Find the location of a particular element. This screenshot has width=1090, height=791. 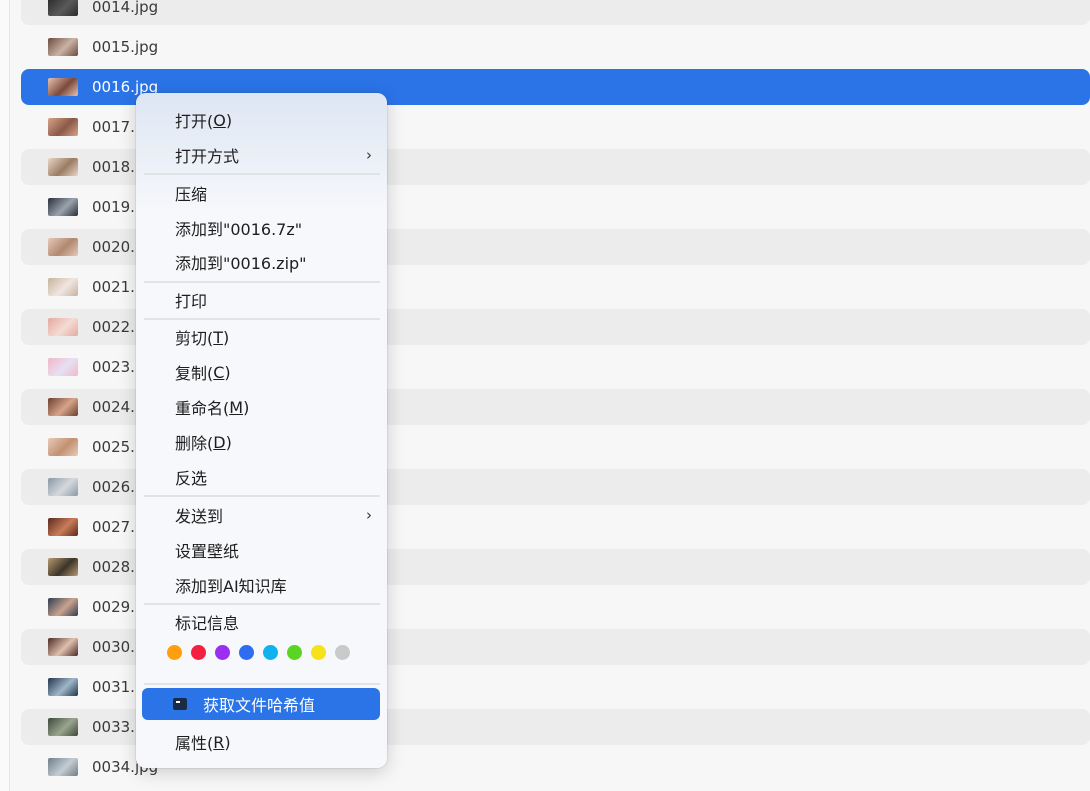

menu-item-compress-label: 压缩 is located at coordinates (191, 194).